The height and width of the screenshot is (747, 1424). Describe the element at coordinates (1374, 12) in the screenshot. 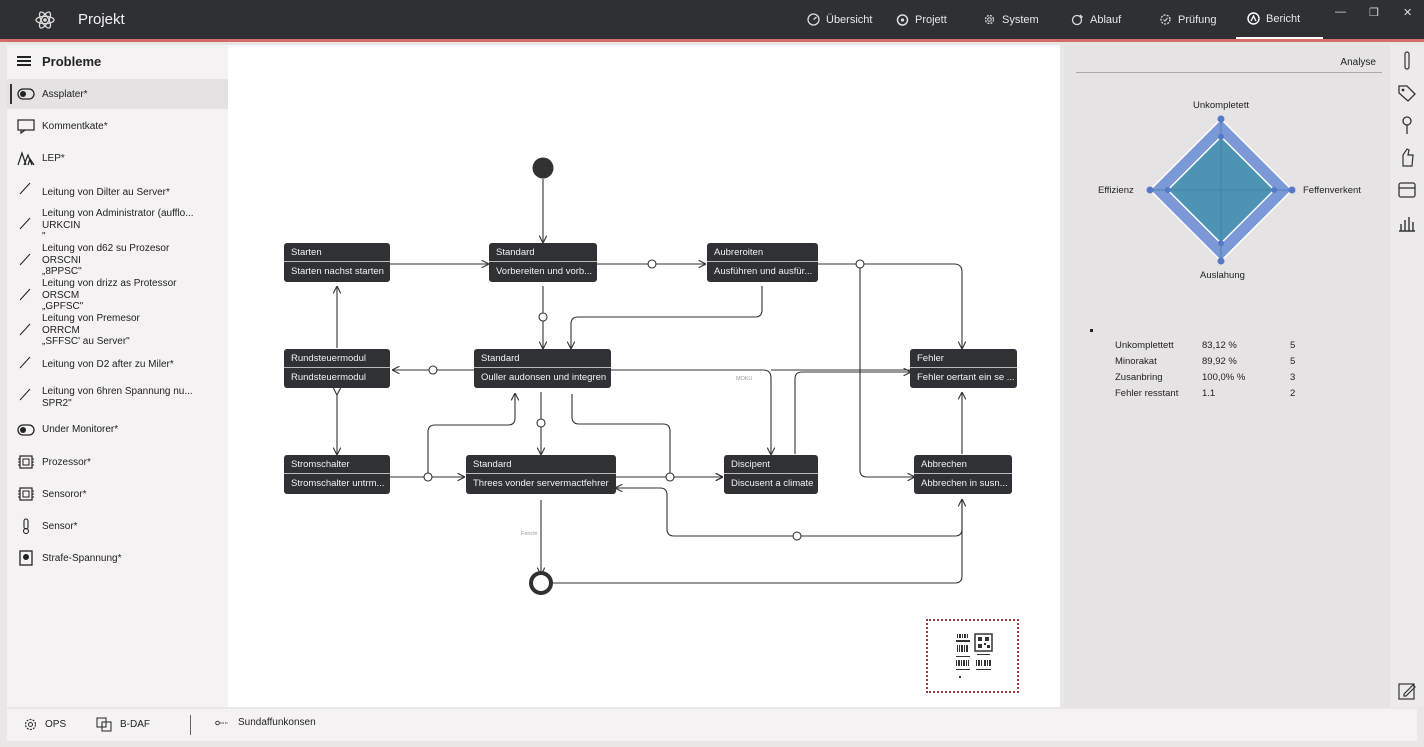

I see `maximize-button: ❐` at that location.